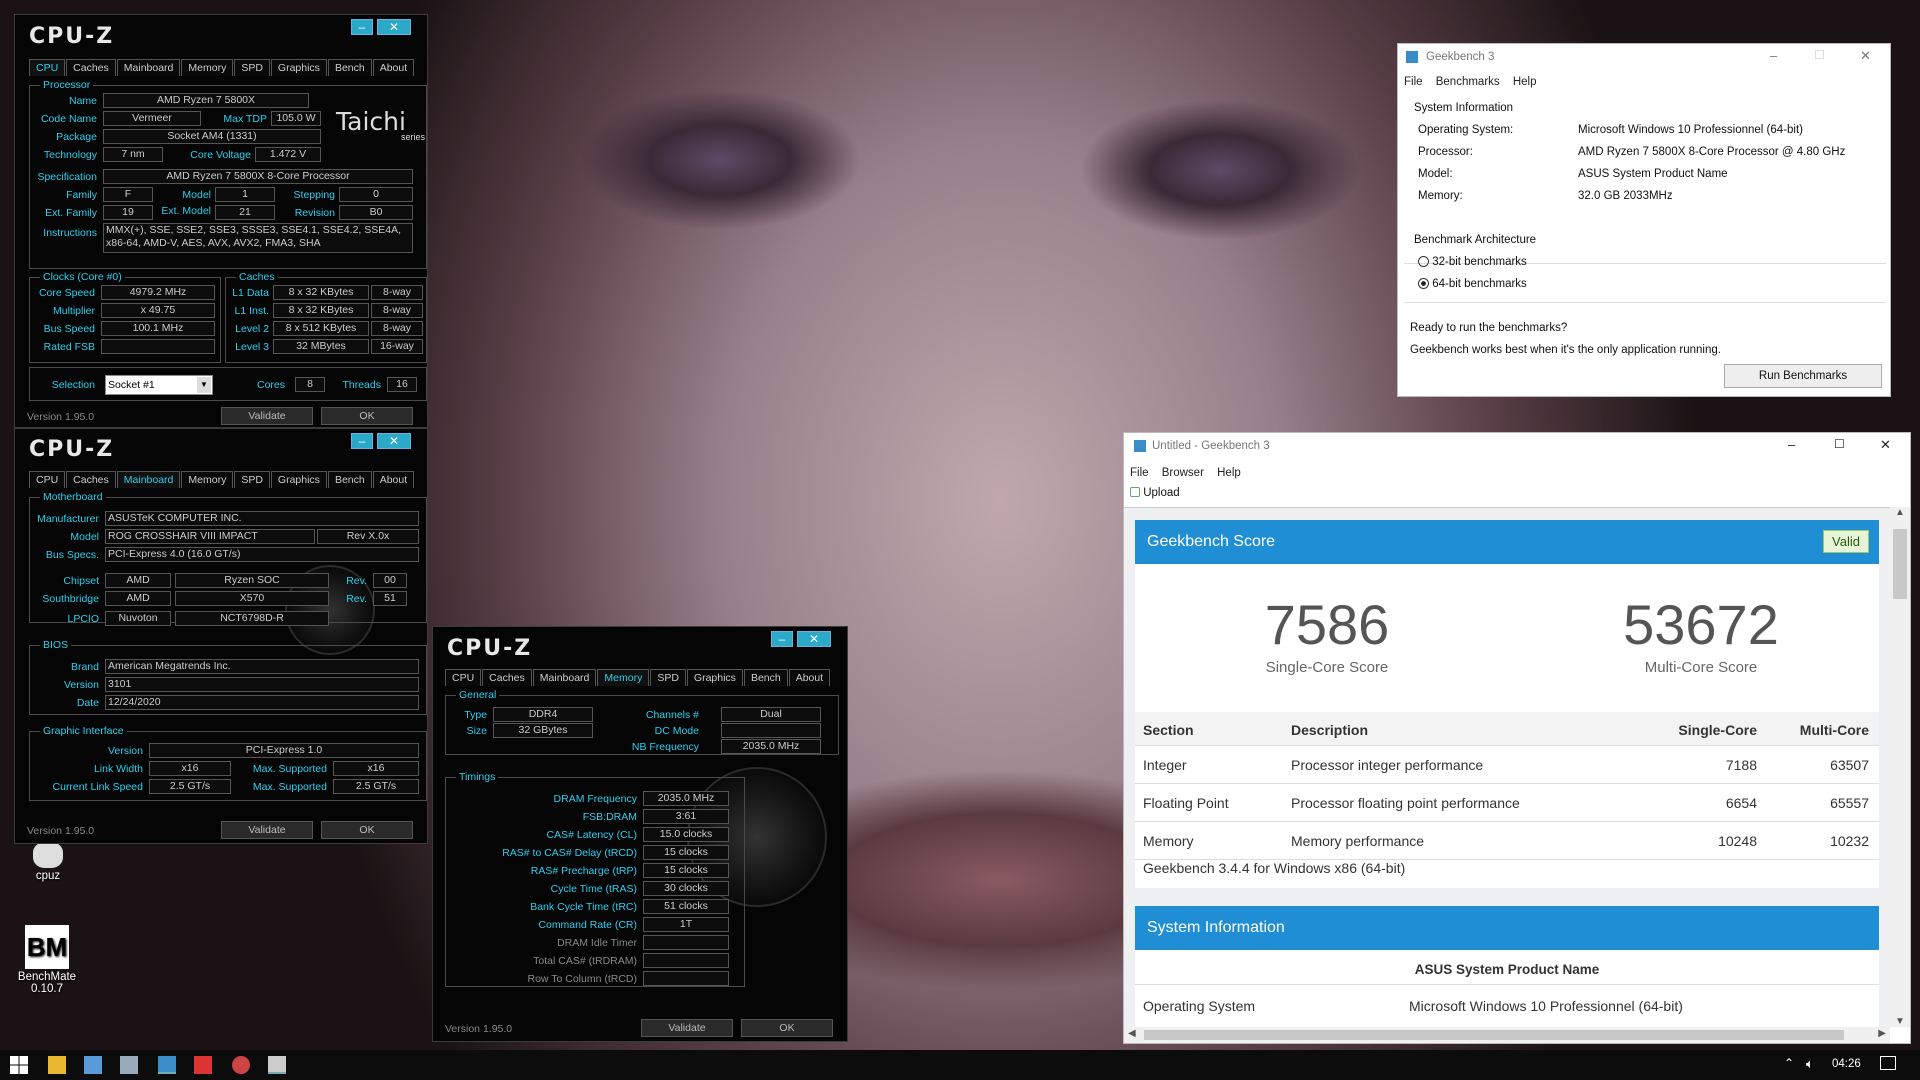  What do you see at coordinates (57, 1065) in the screenshot?
I see `file-explorer-icon` at bounding box center [57, 1065].